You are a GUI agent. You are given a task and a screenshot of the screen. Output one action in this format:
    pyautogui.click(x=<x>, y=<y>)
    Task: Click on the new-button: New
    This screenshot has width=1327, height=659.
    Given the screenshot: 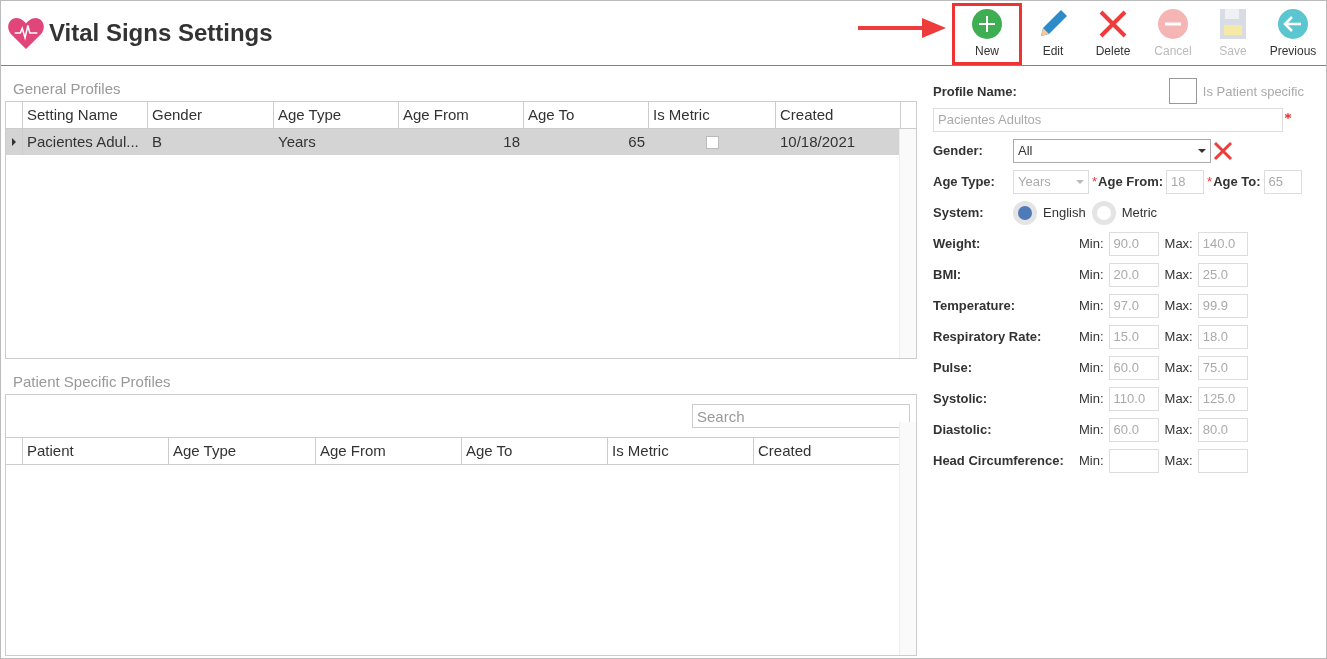 What is the action you would take?
    pyautogui.click(x=987, y=34)
    